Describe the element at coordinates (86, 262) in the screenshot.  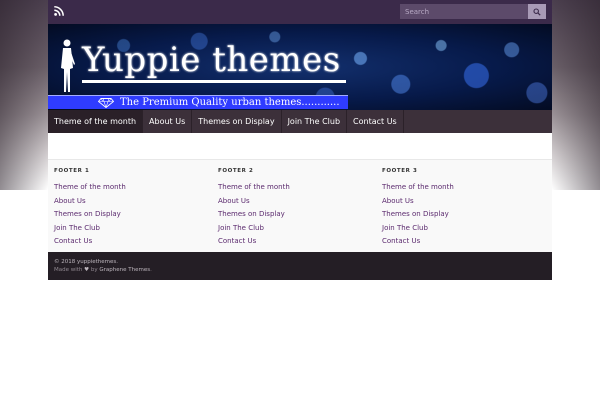
I see `copyright-text: © 2018 yuppiethemes.` at that location.